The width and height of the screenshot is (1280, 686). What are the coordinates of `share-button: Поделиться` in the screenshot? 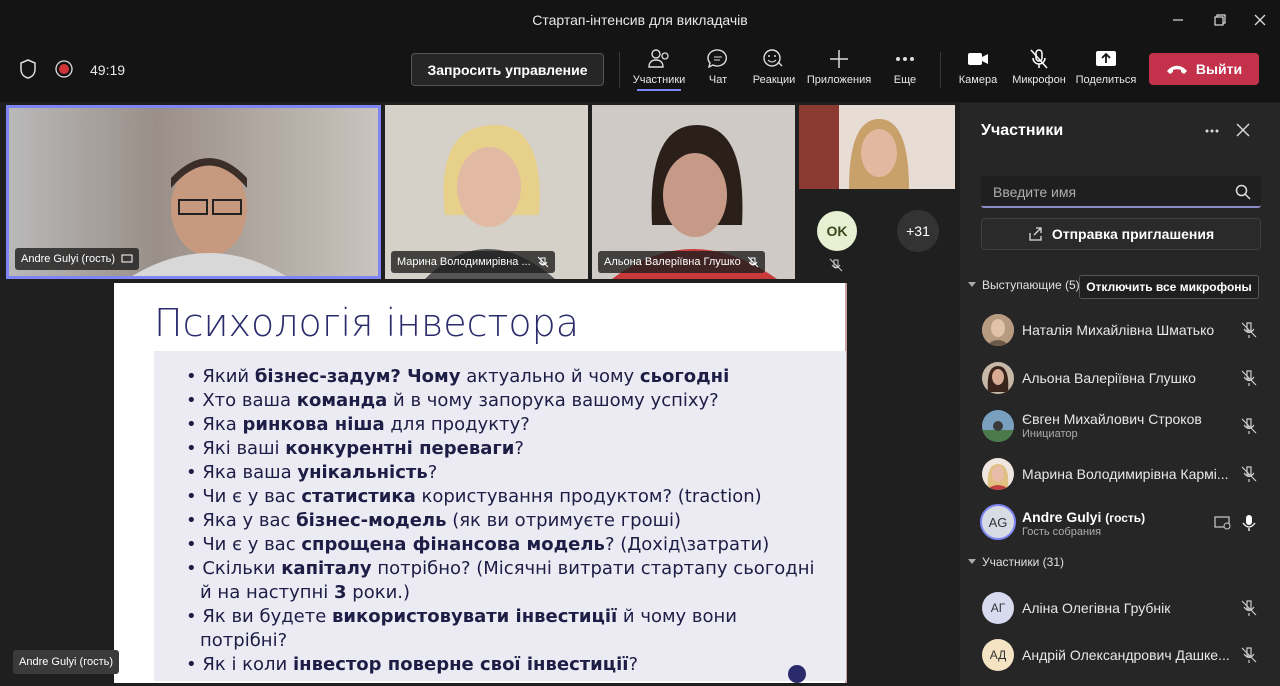 It's located at (1106, 72).